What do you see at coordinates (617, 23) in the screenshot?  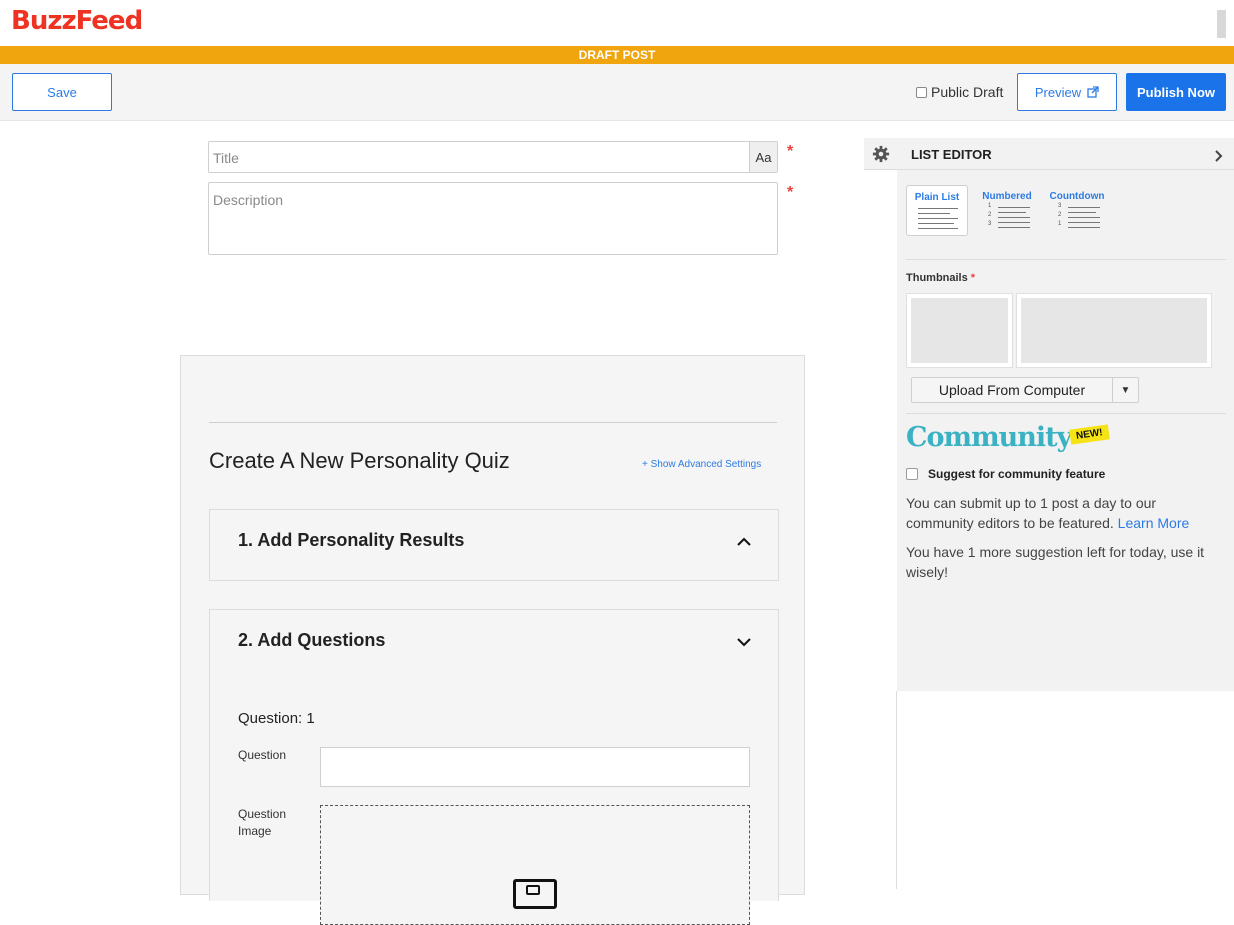 I see `top-bar: BuzzFeed` at bounding box center [617, 23].